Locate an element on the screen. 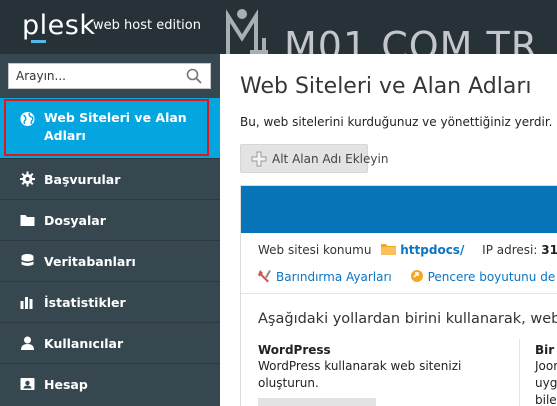 The width and height of the screenshot is (557, 406). sidebar-item-applications: Başvurular is located at coordinates (110, 178).